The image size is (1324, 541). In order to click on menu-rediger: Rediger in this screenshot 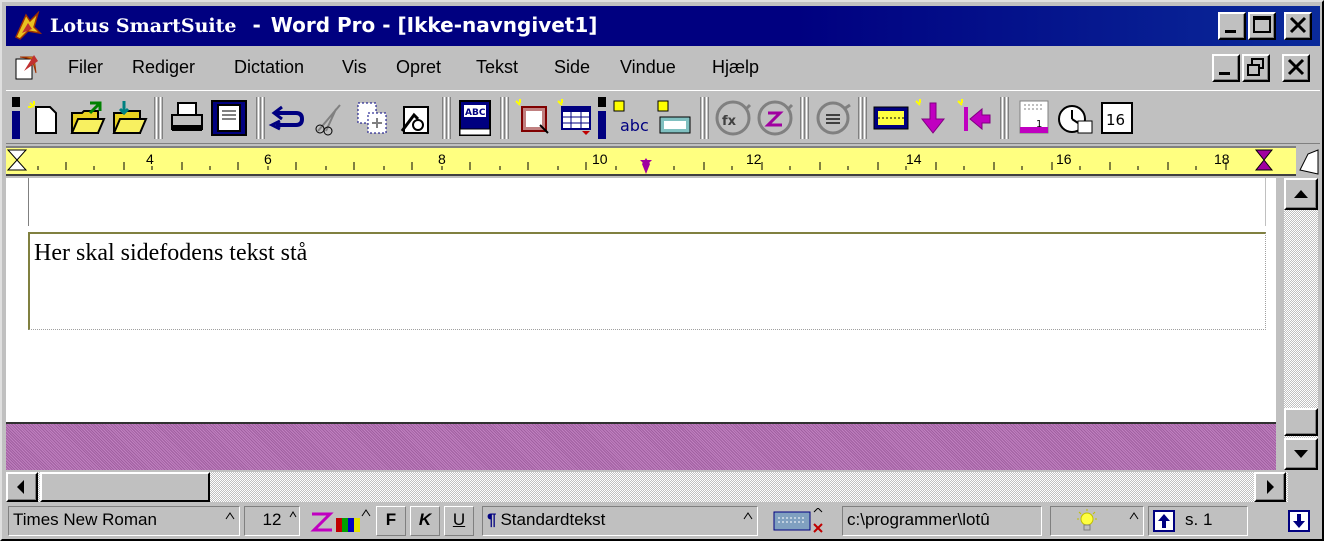, I will do `click(163, 67)`.